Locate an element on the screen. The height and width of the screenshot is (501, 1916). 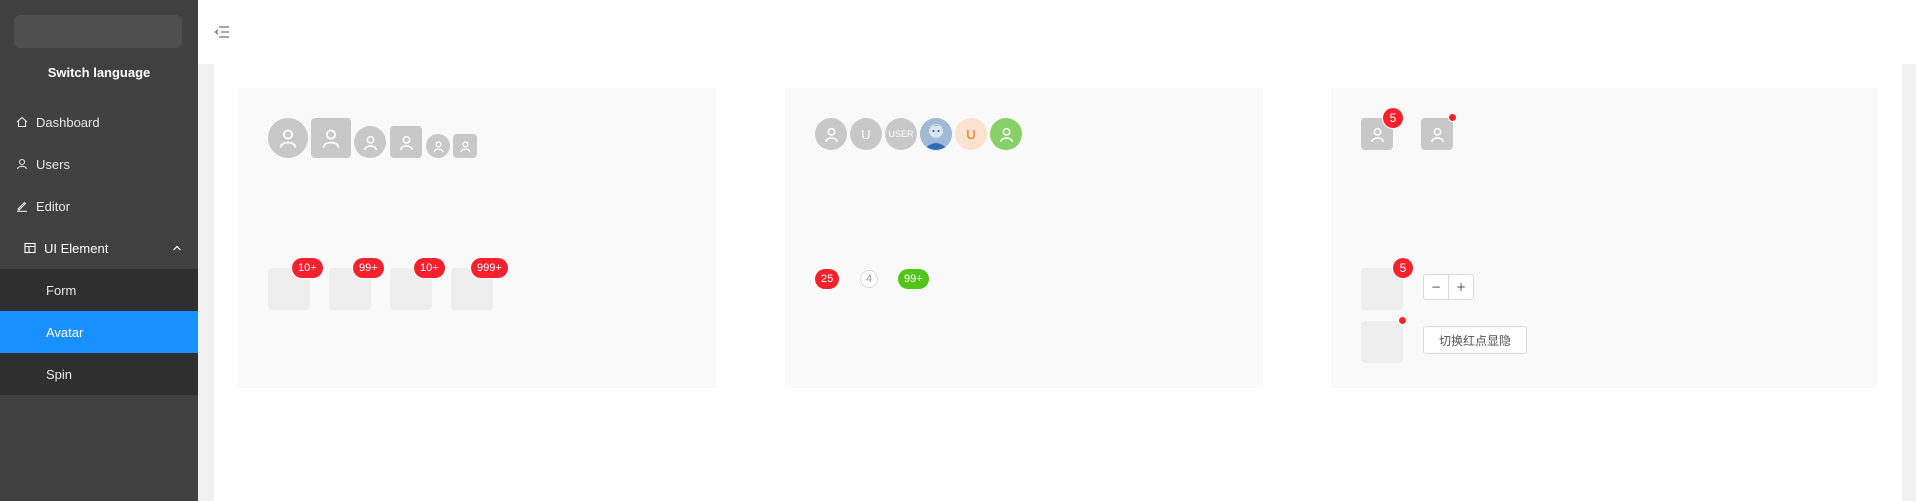
edit-icon is located at coordinates (22, 206).